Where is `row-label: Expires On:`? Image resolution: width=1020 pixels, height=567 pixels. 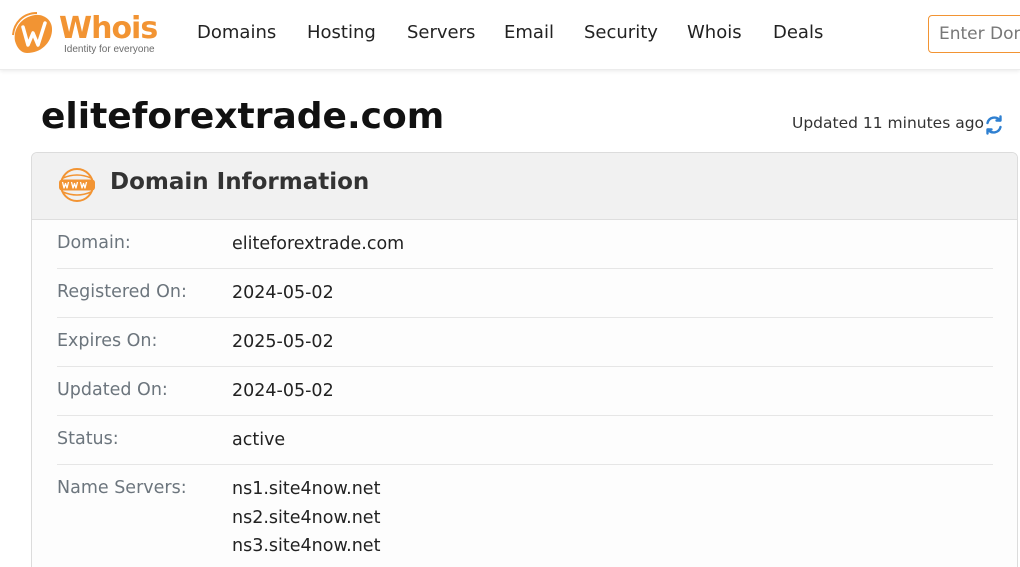
row-label: Expires On: is located at coordinates (107, 341).